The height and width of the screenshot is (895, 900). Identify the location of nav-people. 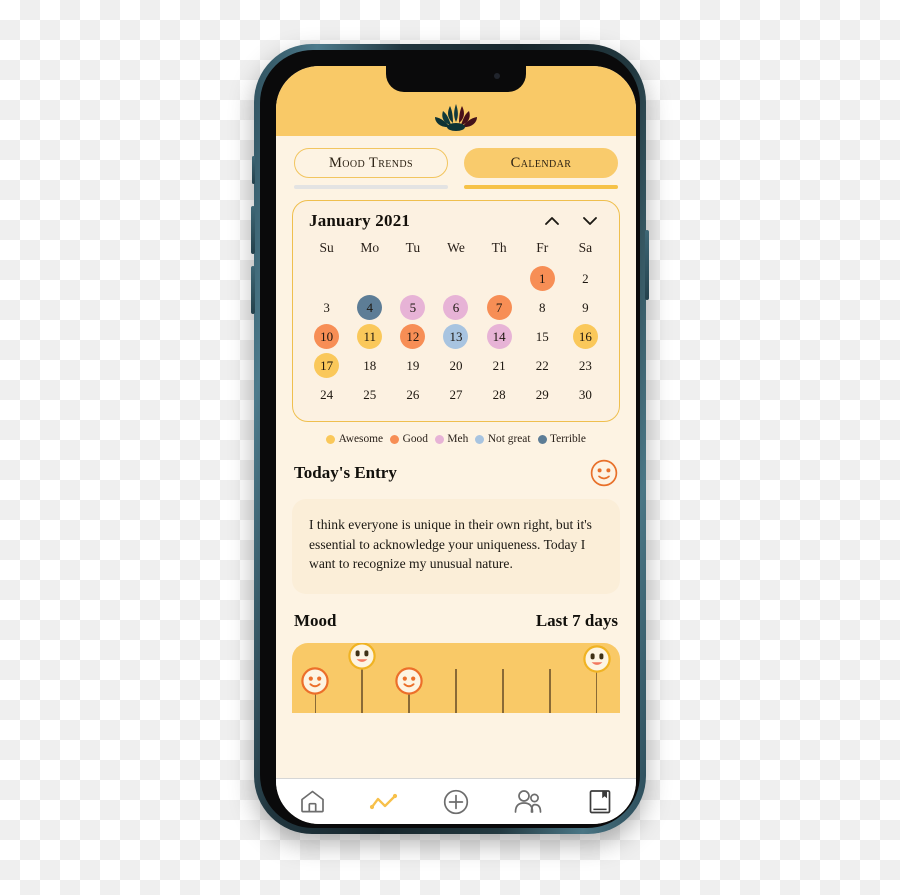
(528, 802).